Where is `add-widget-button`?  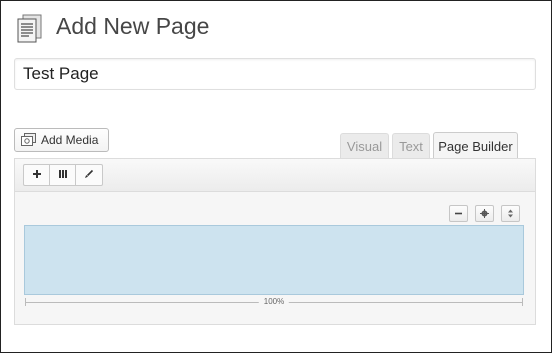 add-widget-button is located at coordinates (37, 175).